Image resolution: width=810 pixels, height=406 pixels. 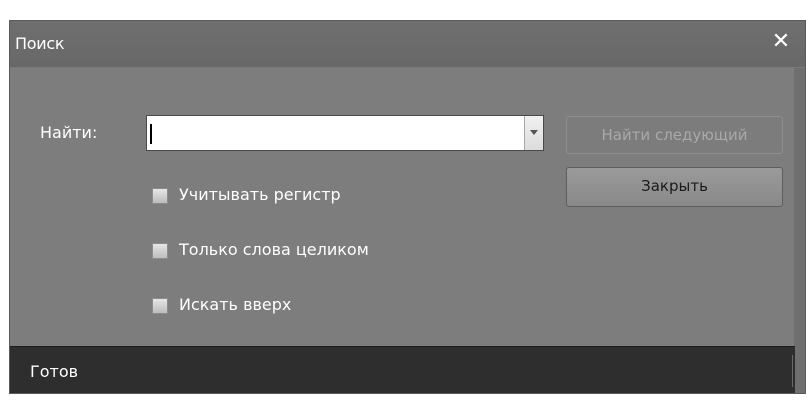 I want to click on right-border, so click(x=799, y=230).